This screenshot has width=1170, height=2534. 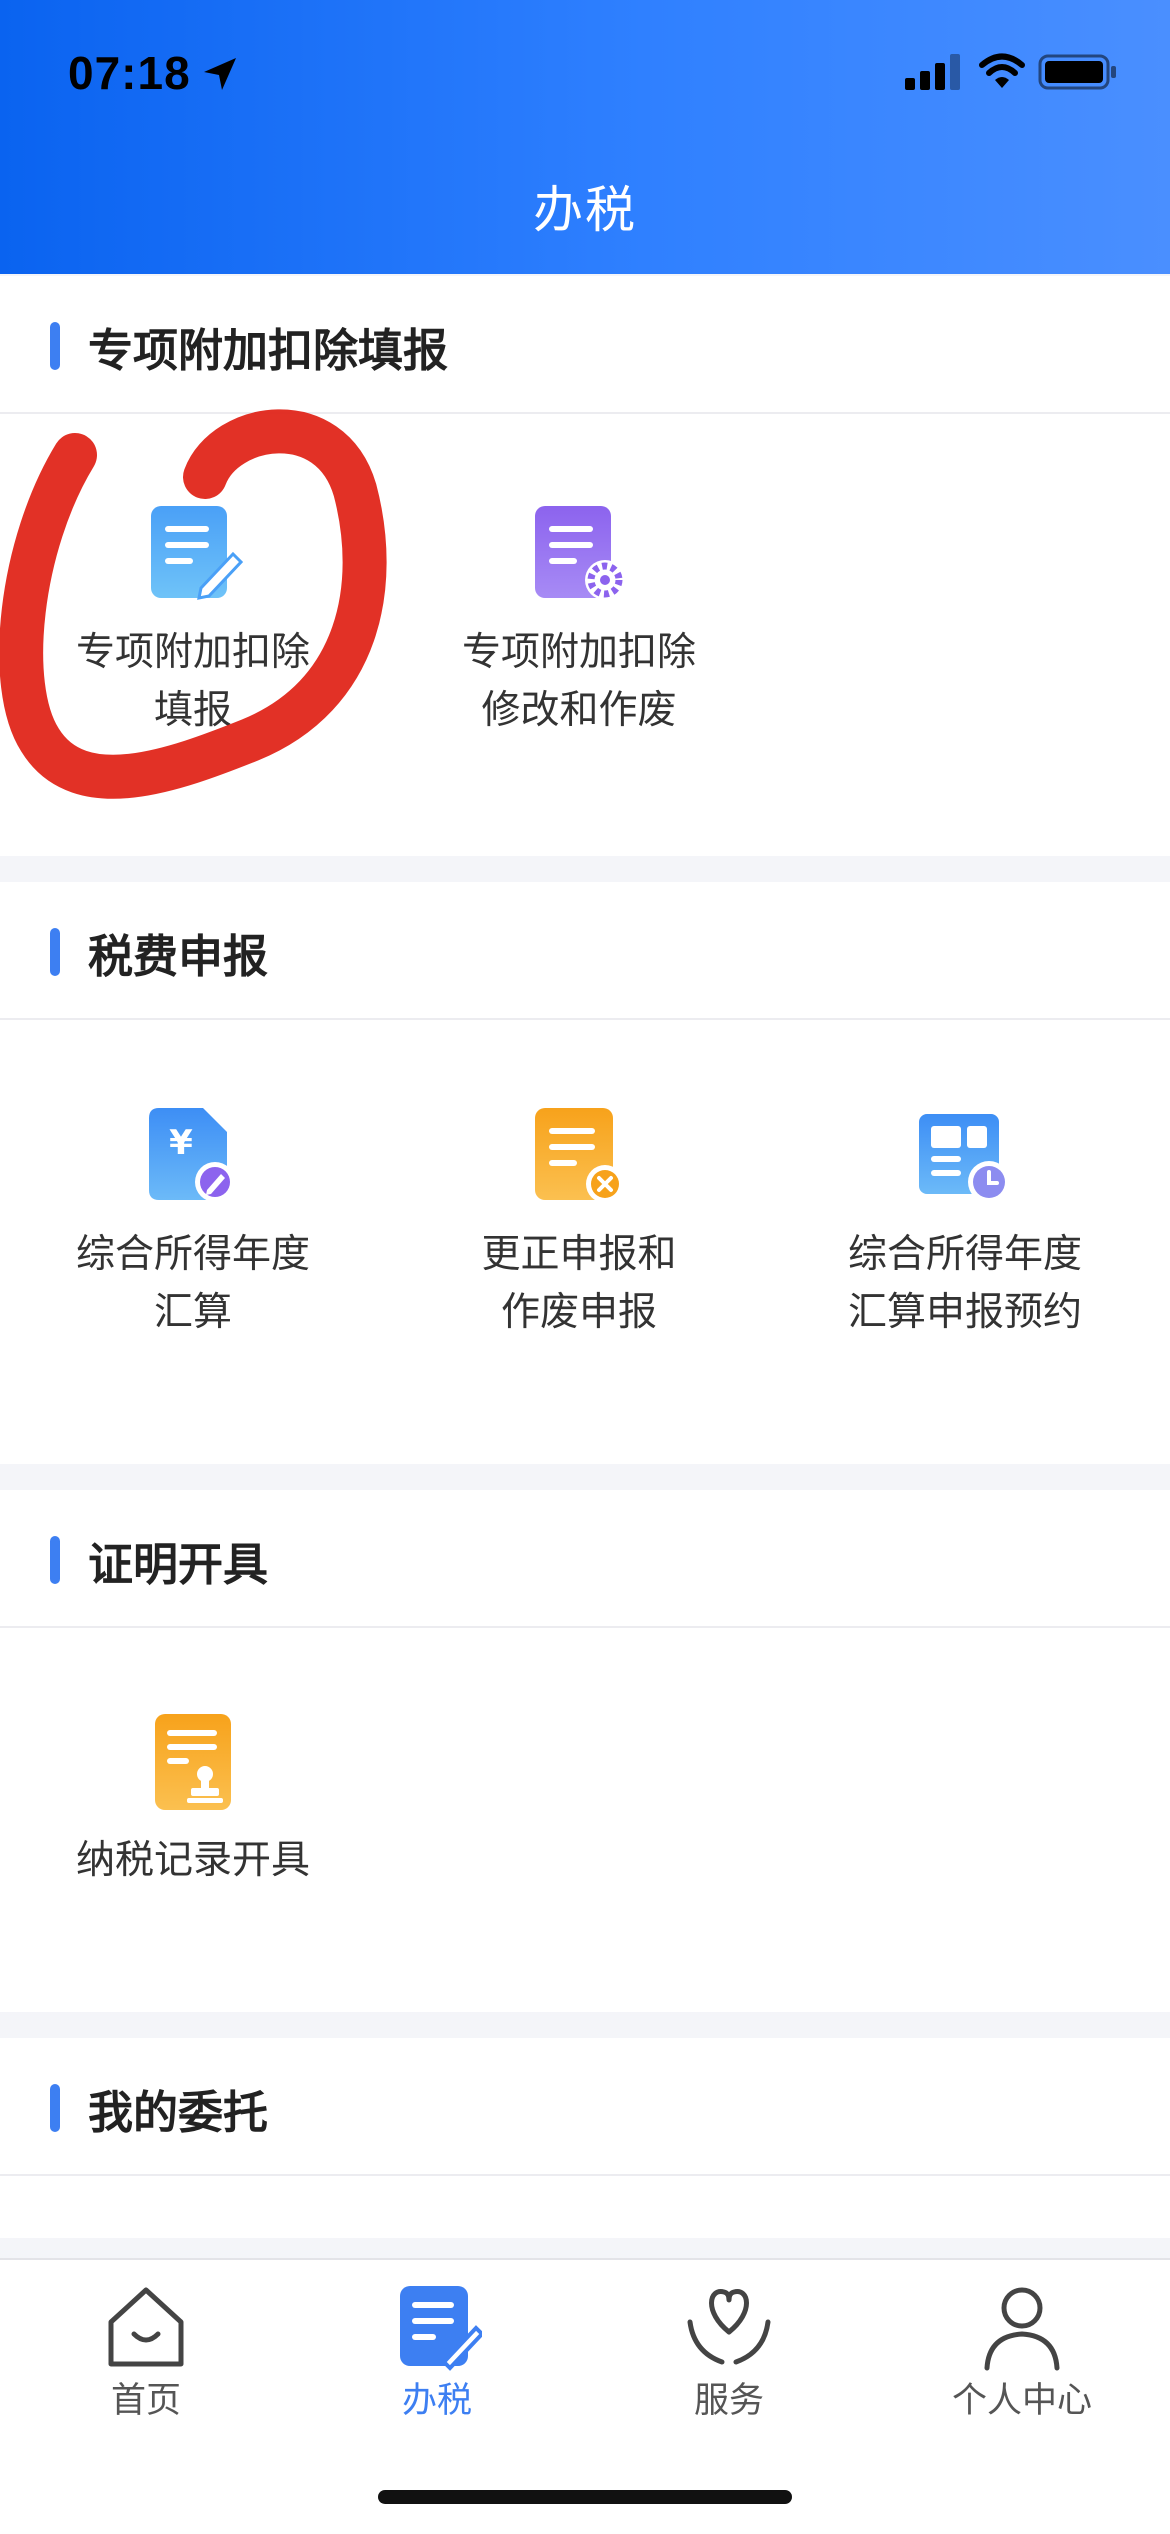 I want to click on tile-settlement-appointment: 综合所得年度 汇算申报预约, so click(x=965, y=1224).